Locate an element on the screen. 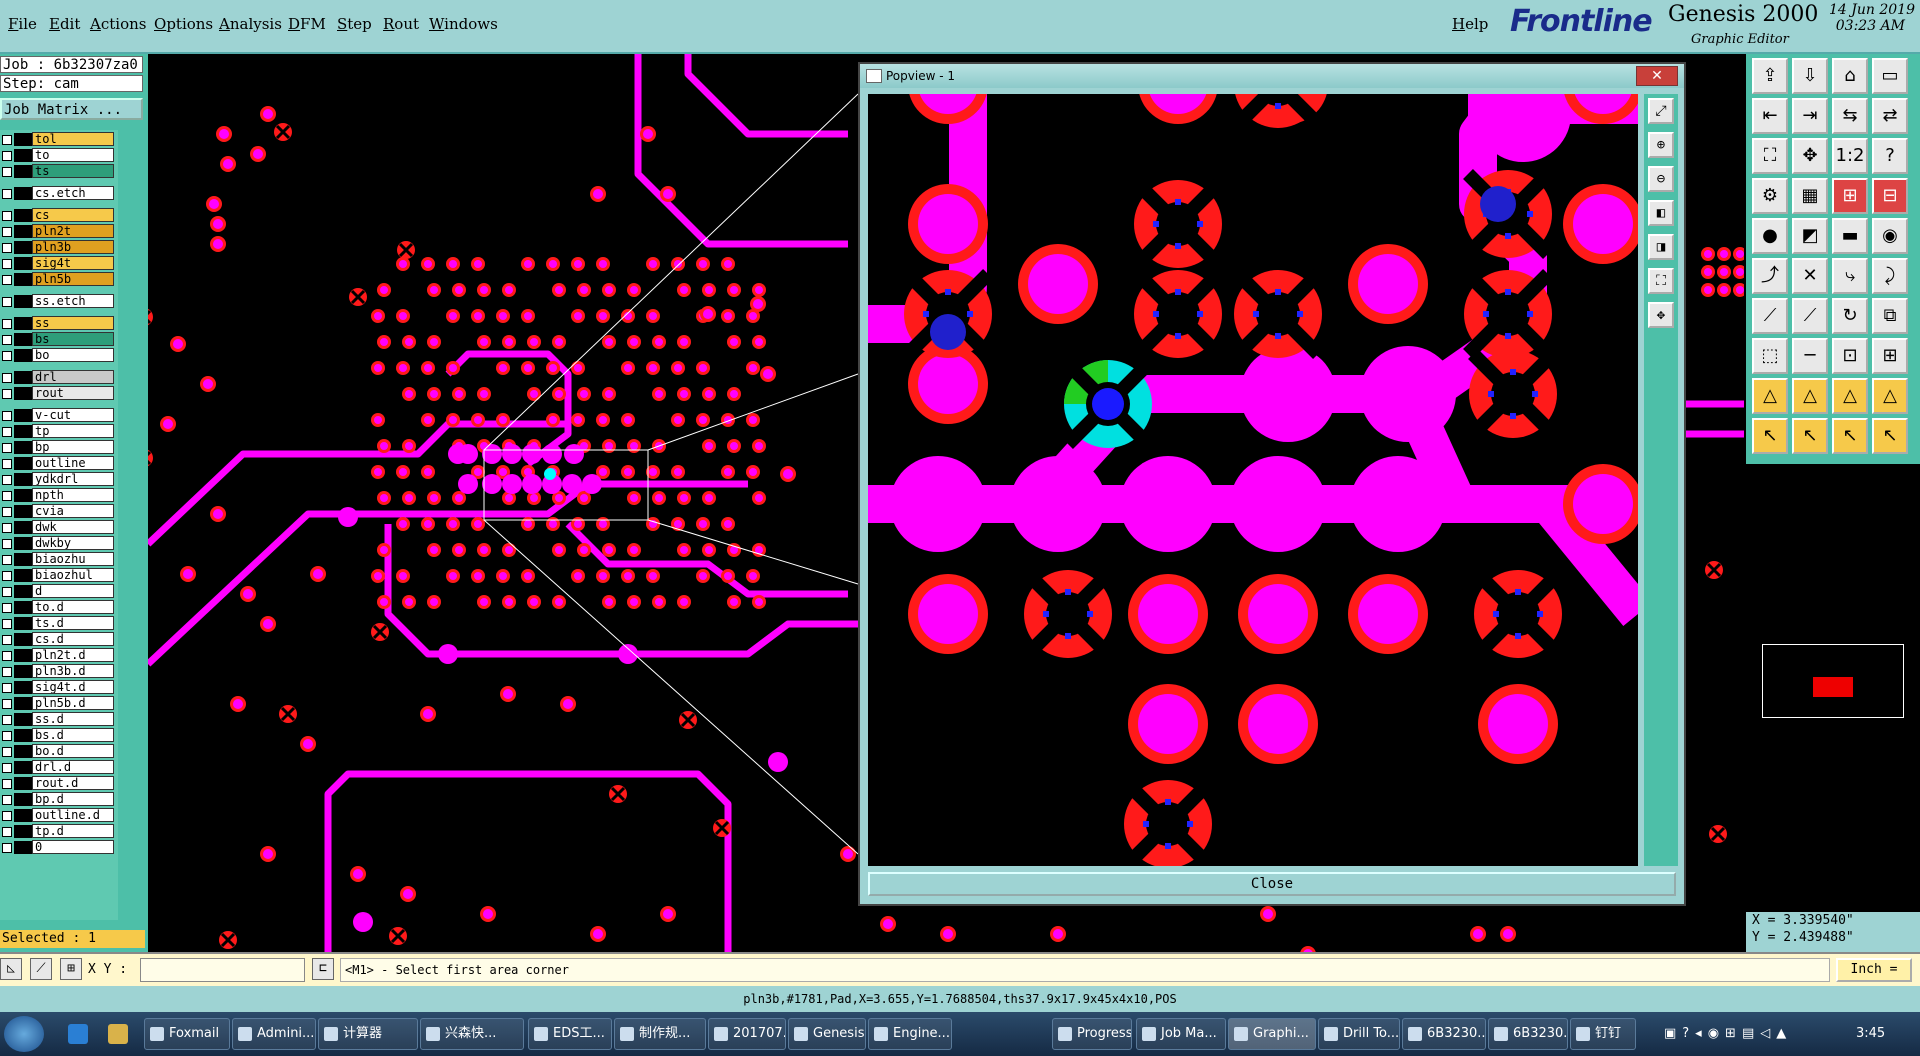 The image size is (1920, 1056). layer-row: ts is located at coordinates (59, 171).